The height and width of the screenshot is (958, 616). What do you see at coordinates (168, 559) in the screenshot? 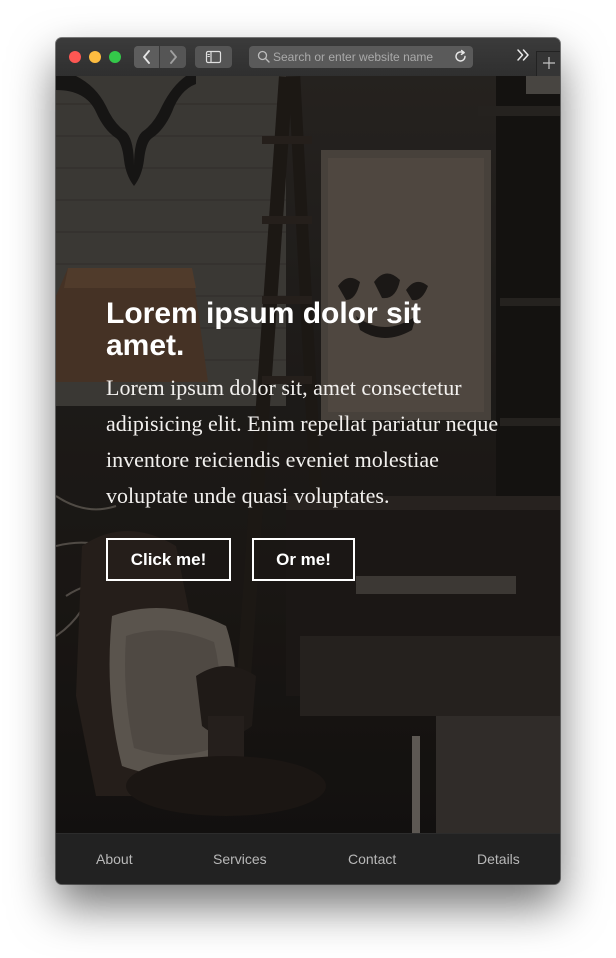
I see `click-me-button: Click me!` at bounding box center [168, 559].